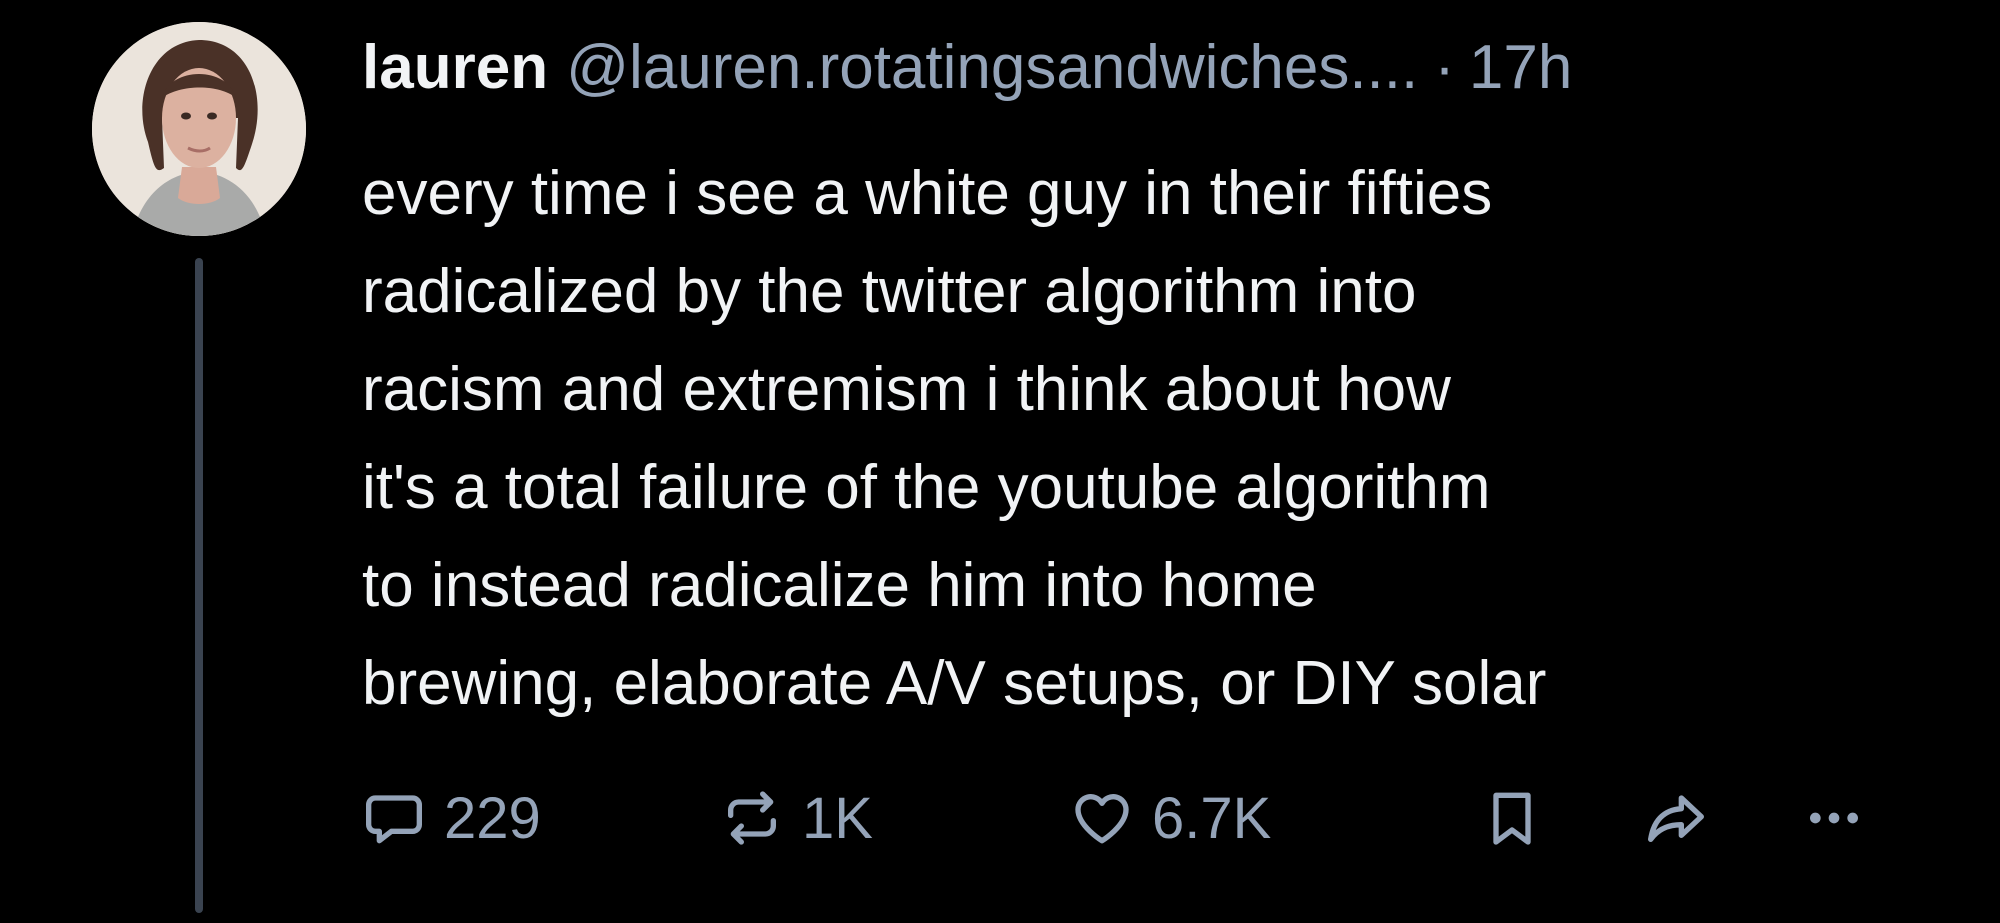 The image size is (2000, 923). Describe the element at coordinates (455, 68) in the screenshot. I see `author-display-name: lauren` at that location.